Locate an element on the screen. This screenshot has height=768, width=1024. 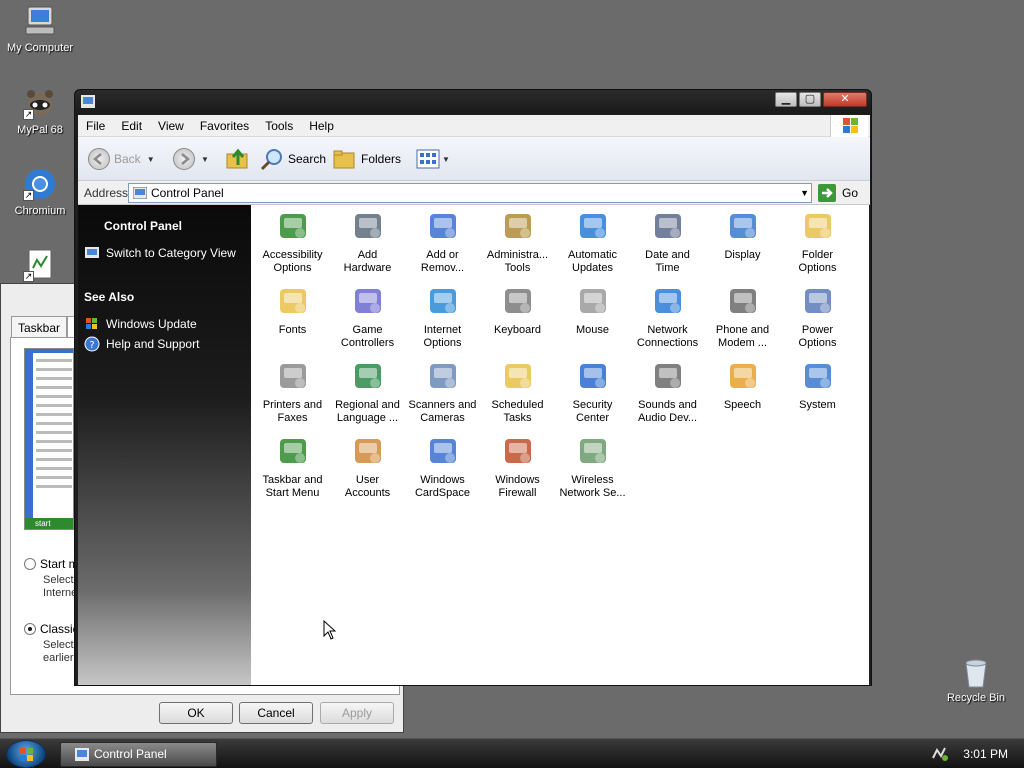
search-icon is located at coordinates (271, 160).